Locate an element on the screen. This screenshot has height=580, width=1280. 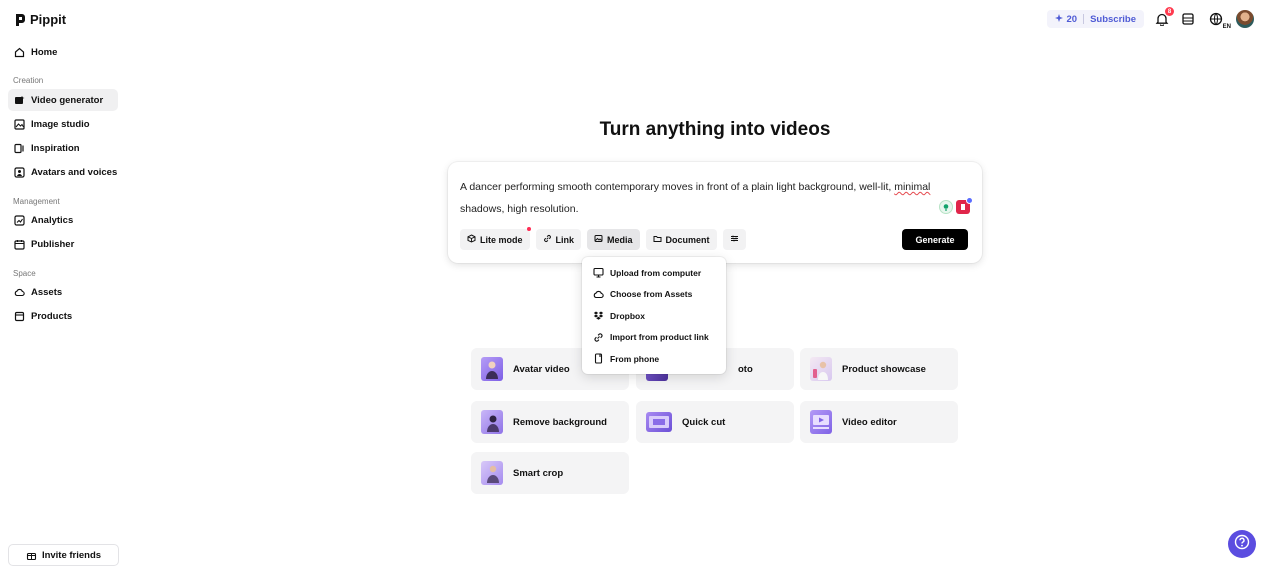
tool-card-label: Remove background is located at coordinates (560, 422).